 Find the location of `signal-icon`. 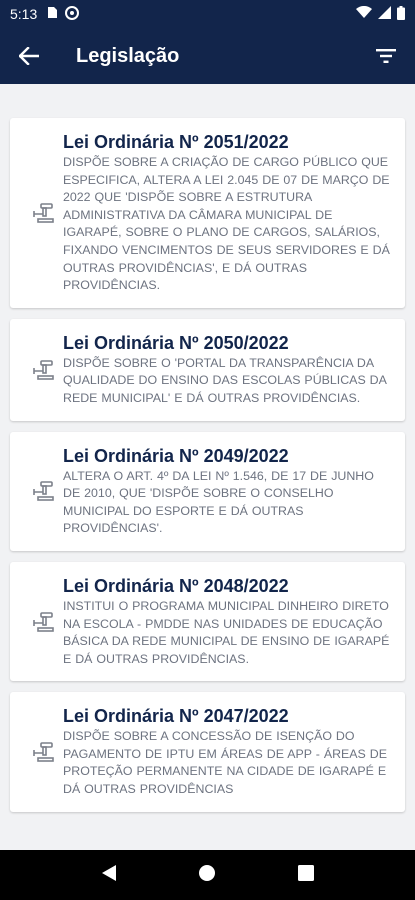

signal-icon is located at coordinates (384, 14).